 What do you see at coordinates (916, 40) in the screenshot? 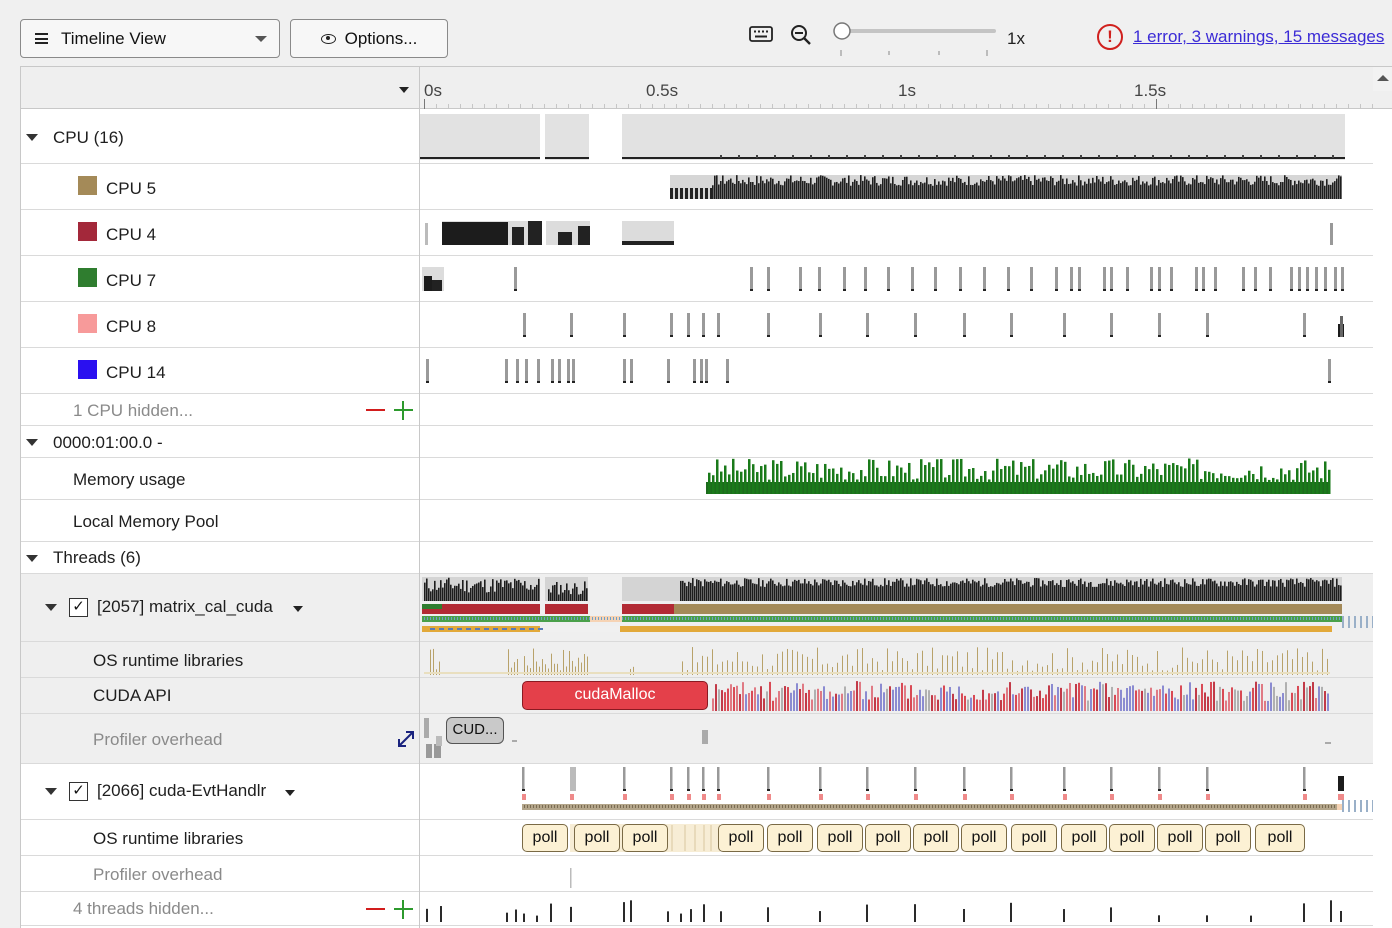
I see `zoom-slider` at bounding box center [916, 40].